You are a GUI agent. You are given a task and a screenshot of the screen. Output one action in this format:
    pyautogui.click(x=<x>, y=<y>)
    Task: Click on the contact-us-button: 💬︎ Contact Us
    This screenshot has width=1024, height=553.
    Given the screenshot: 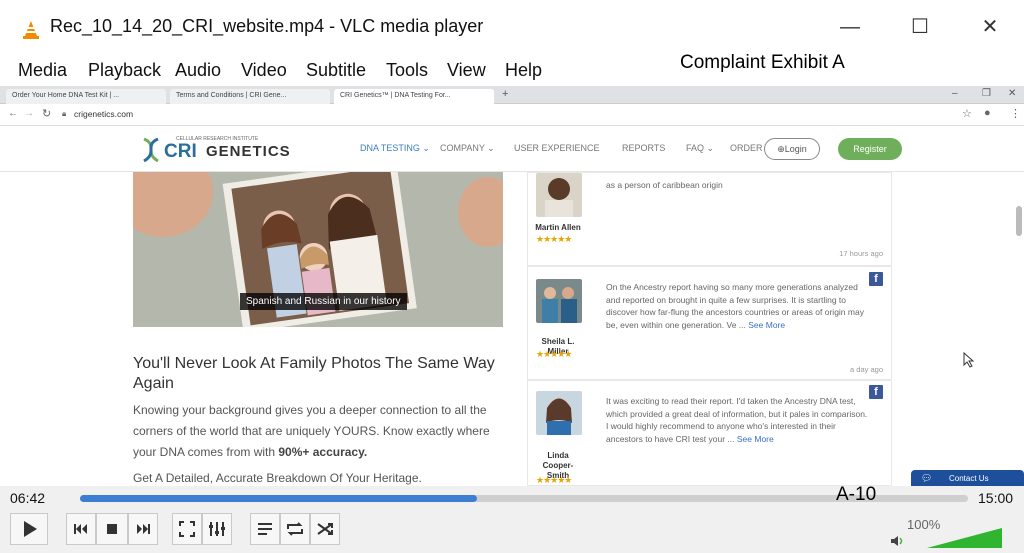 What is the action you would take?
    pyautogui.click(x=967, y=478)
    